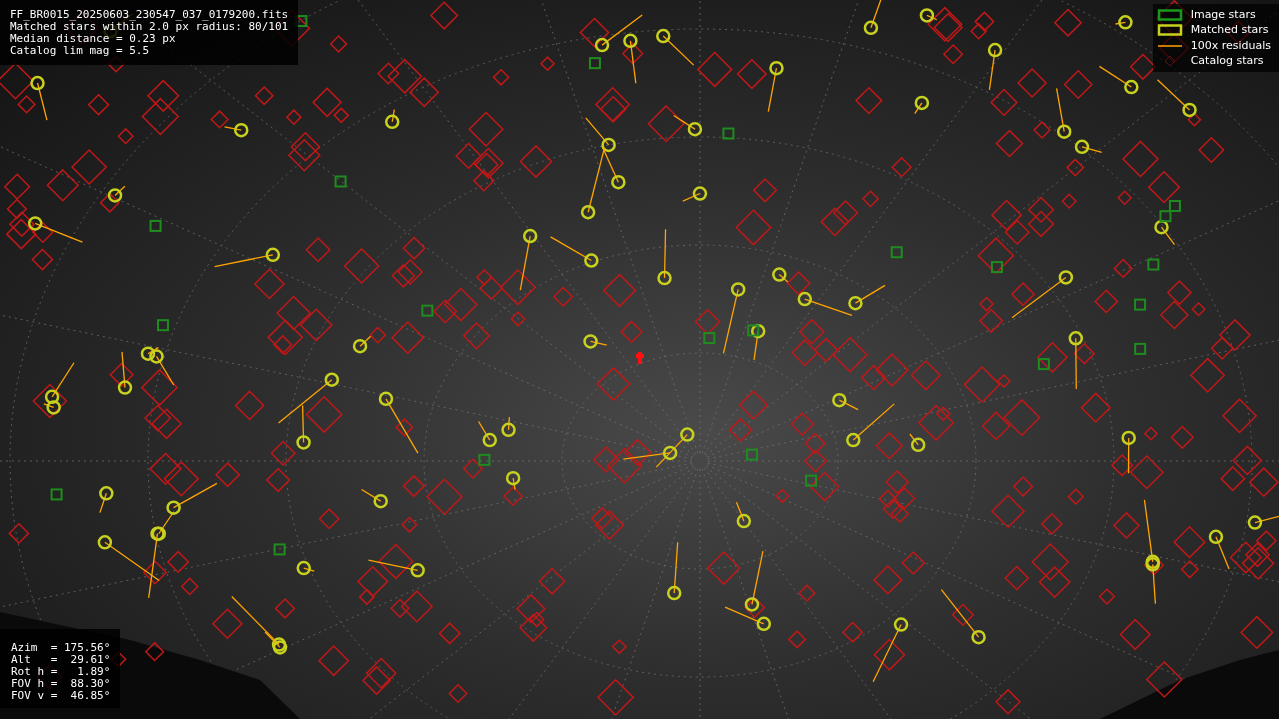 This screenshot has height=719, width=1279. I want to click on legend-label: Catalog stars, so click(1227, 61).